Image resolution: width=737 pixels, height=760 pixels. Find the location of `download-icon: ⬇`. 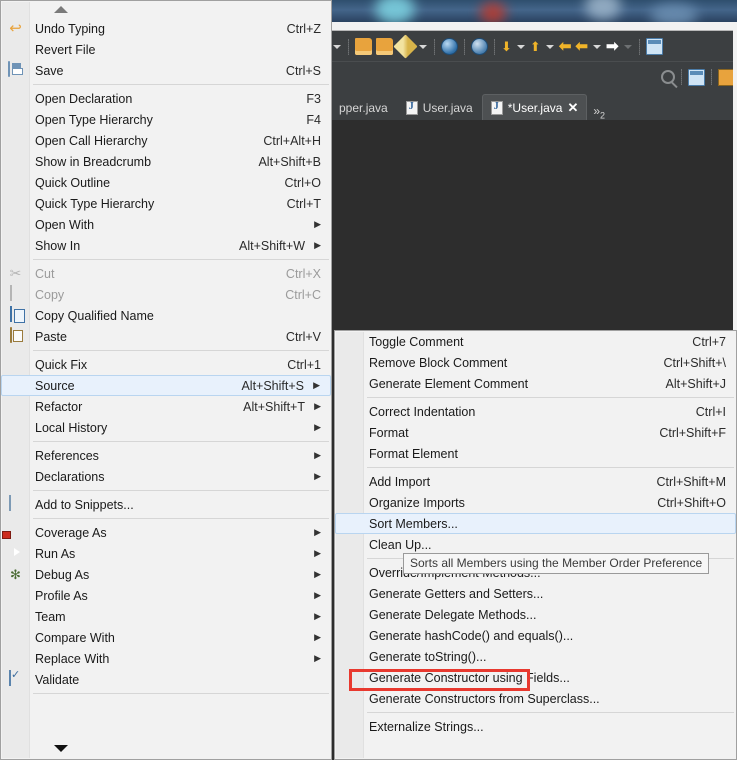

download-icon: ⬇ is located at coordinates (506, 46).